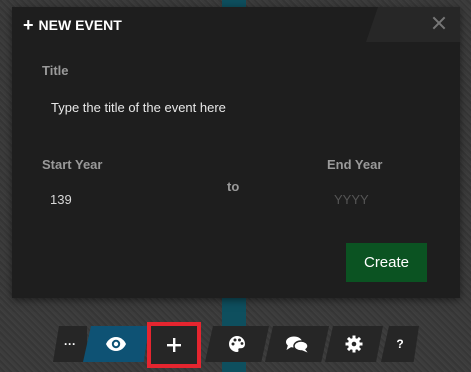  Describe the element at coordinates (72, 164) in the screenshot. I see `start-year-label: Start Year` at that location.